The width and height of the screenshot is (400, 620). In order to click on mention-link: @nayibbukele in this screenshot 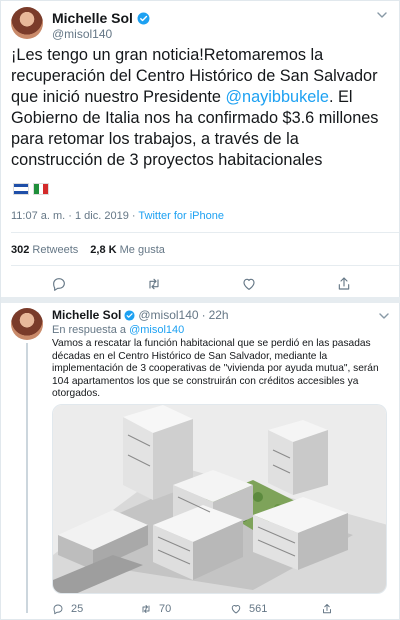, I will do `click(277, 97)`.